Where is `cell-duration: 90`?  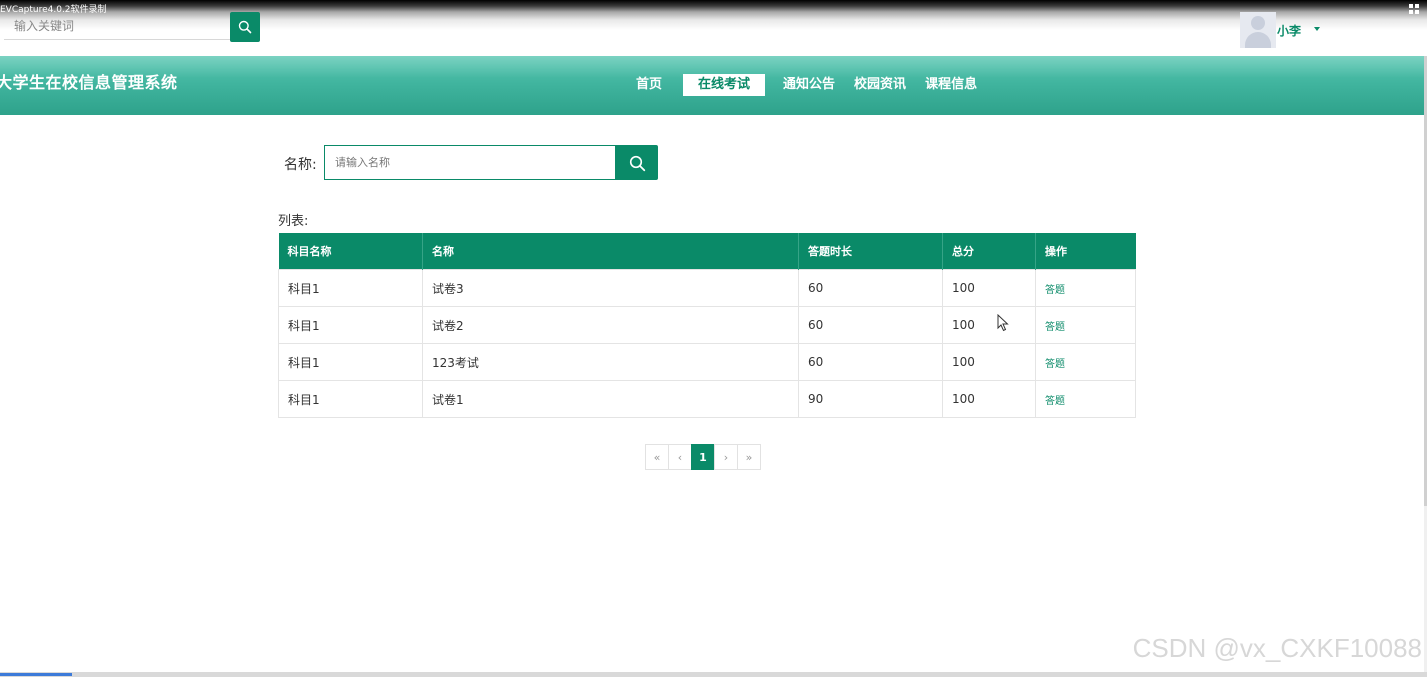
cell-duration: 90 is located at coordinates (870, 399).